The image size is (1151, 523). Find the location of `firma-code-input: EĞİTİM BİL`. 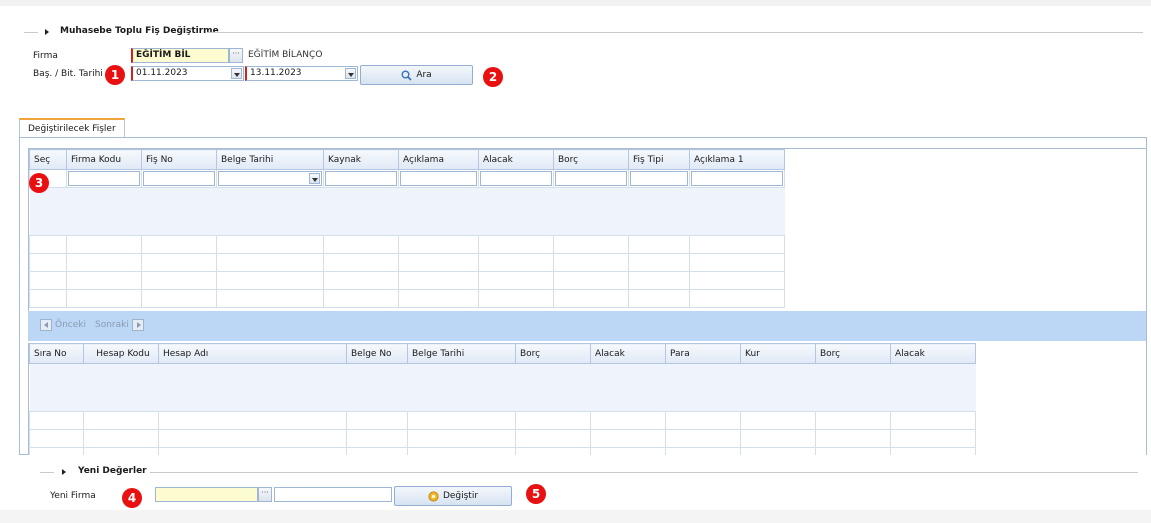

firma-code-input: EĞİTİM BİL is located at coordinates (180, 55).